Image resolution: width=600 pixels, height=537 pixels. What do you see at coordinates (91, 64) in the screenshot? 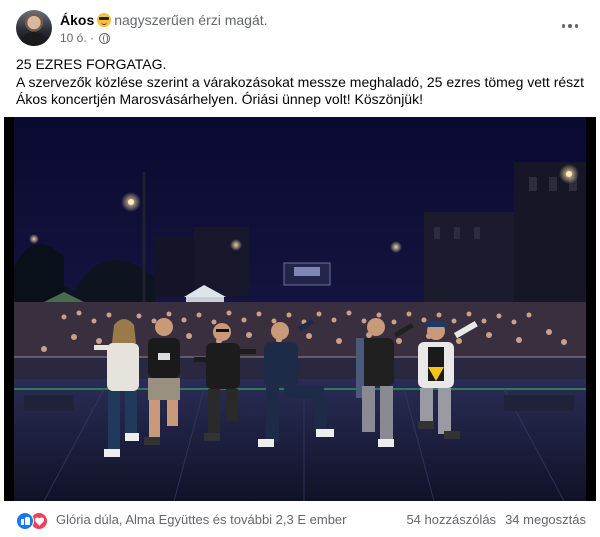
I see `post-text-line: 25 EZRES FORGATAG.` at bounding box center [91, 64].